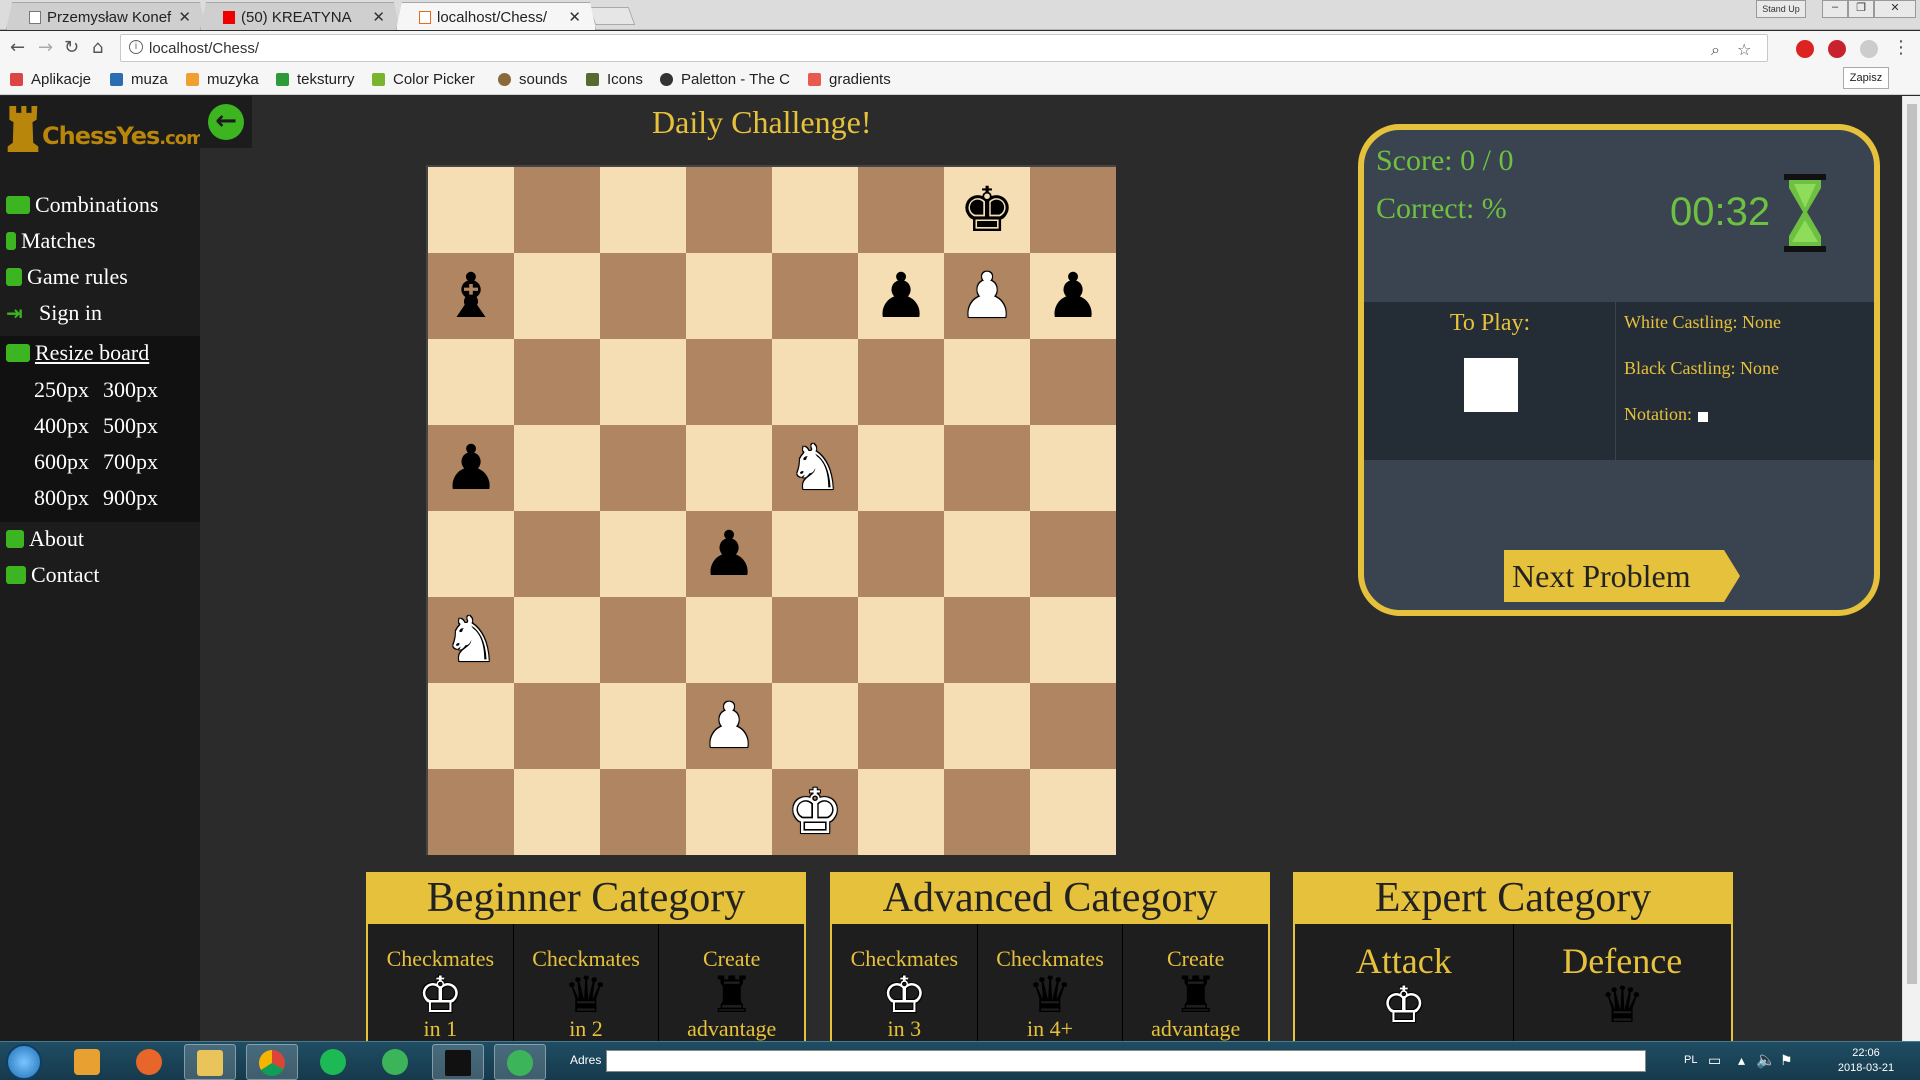  Describe the element at coordinates (423, 79) in the screenshot. I see `bookmark-item: Color Picker` at that location.